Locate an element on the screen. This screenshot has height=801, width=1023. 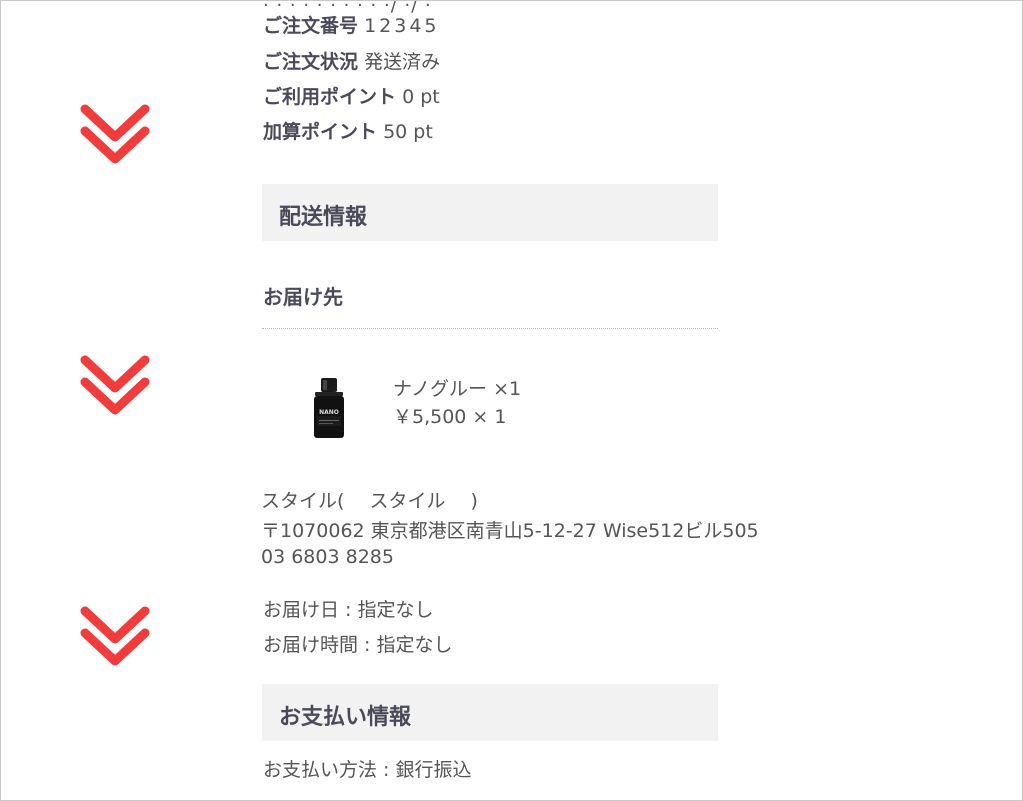
order-status-label: ご注文状況 is located at coordinates (311, 62).